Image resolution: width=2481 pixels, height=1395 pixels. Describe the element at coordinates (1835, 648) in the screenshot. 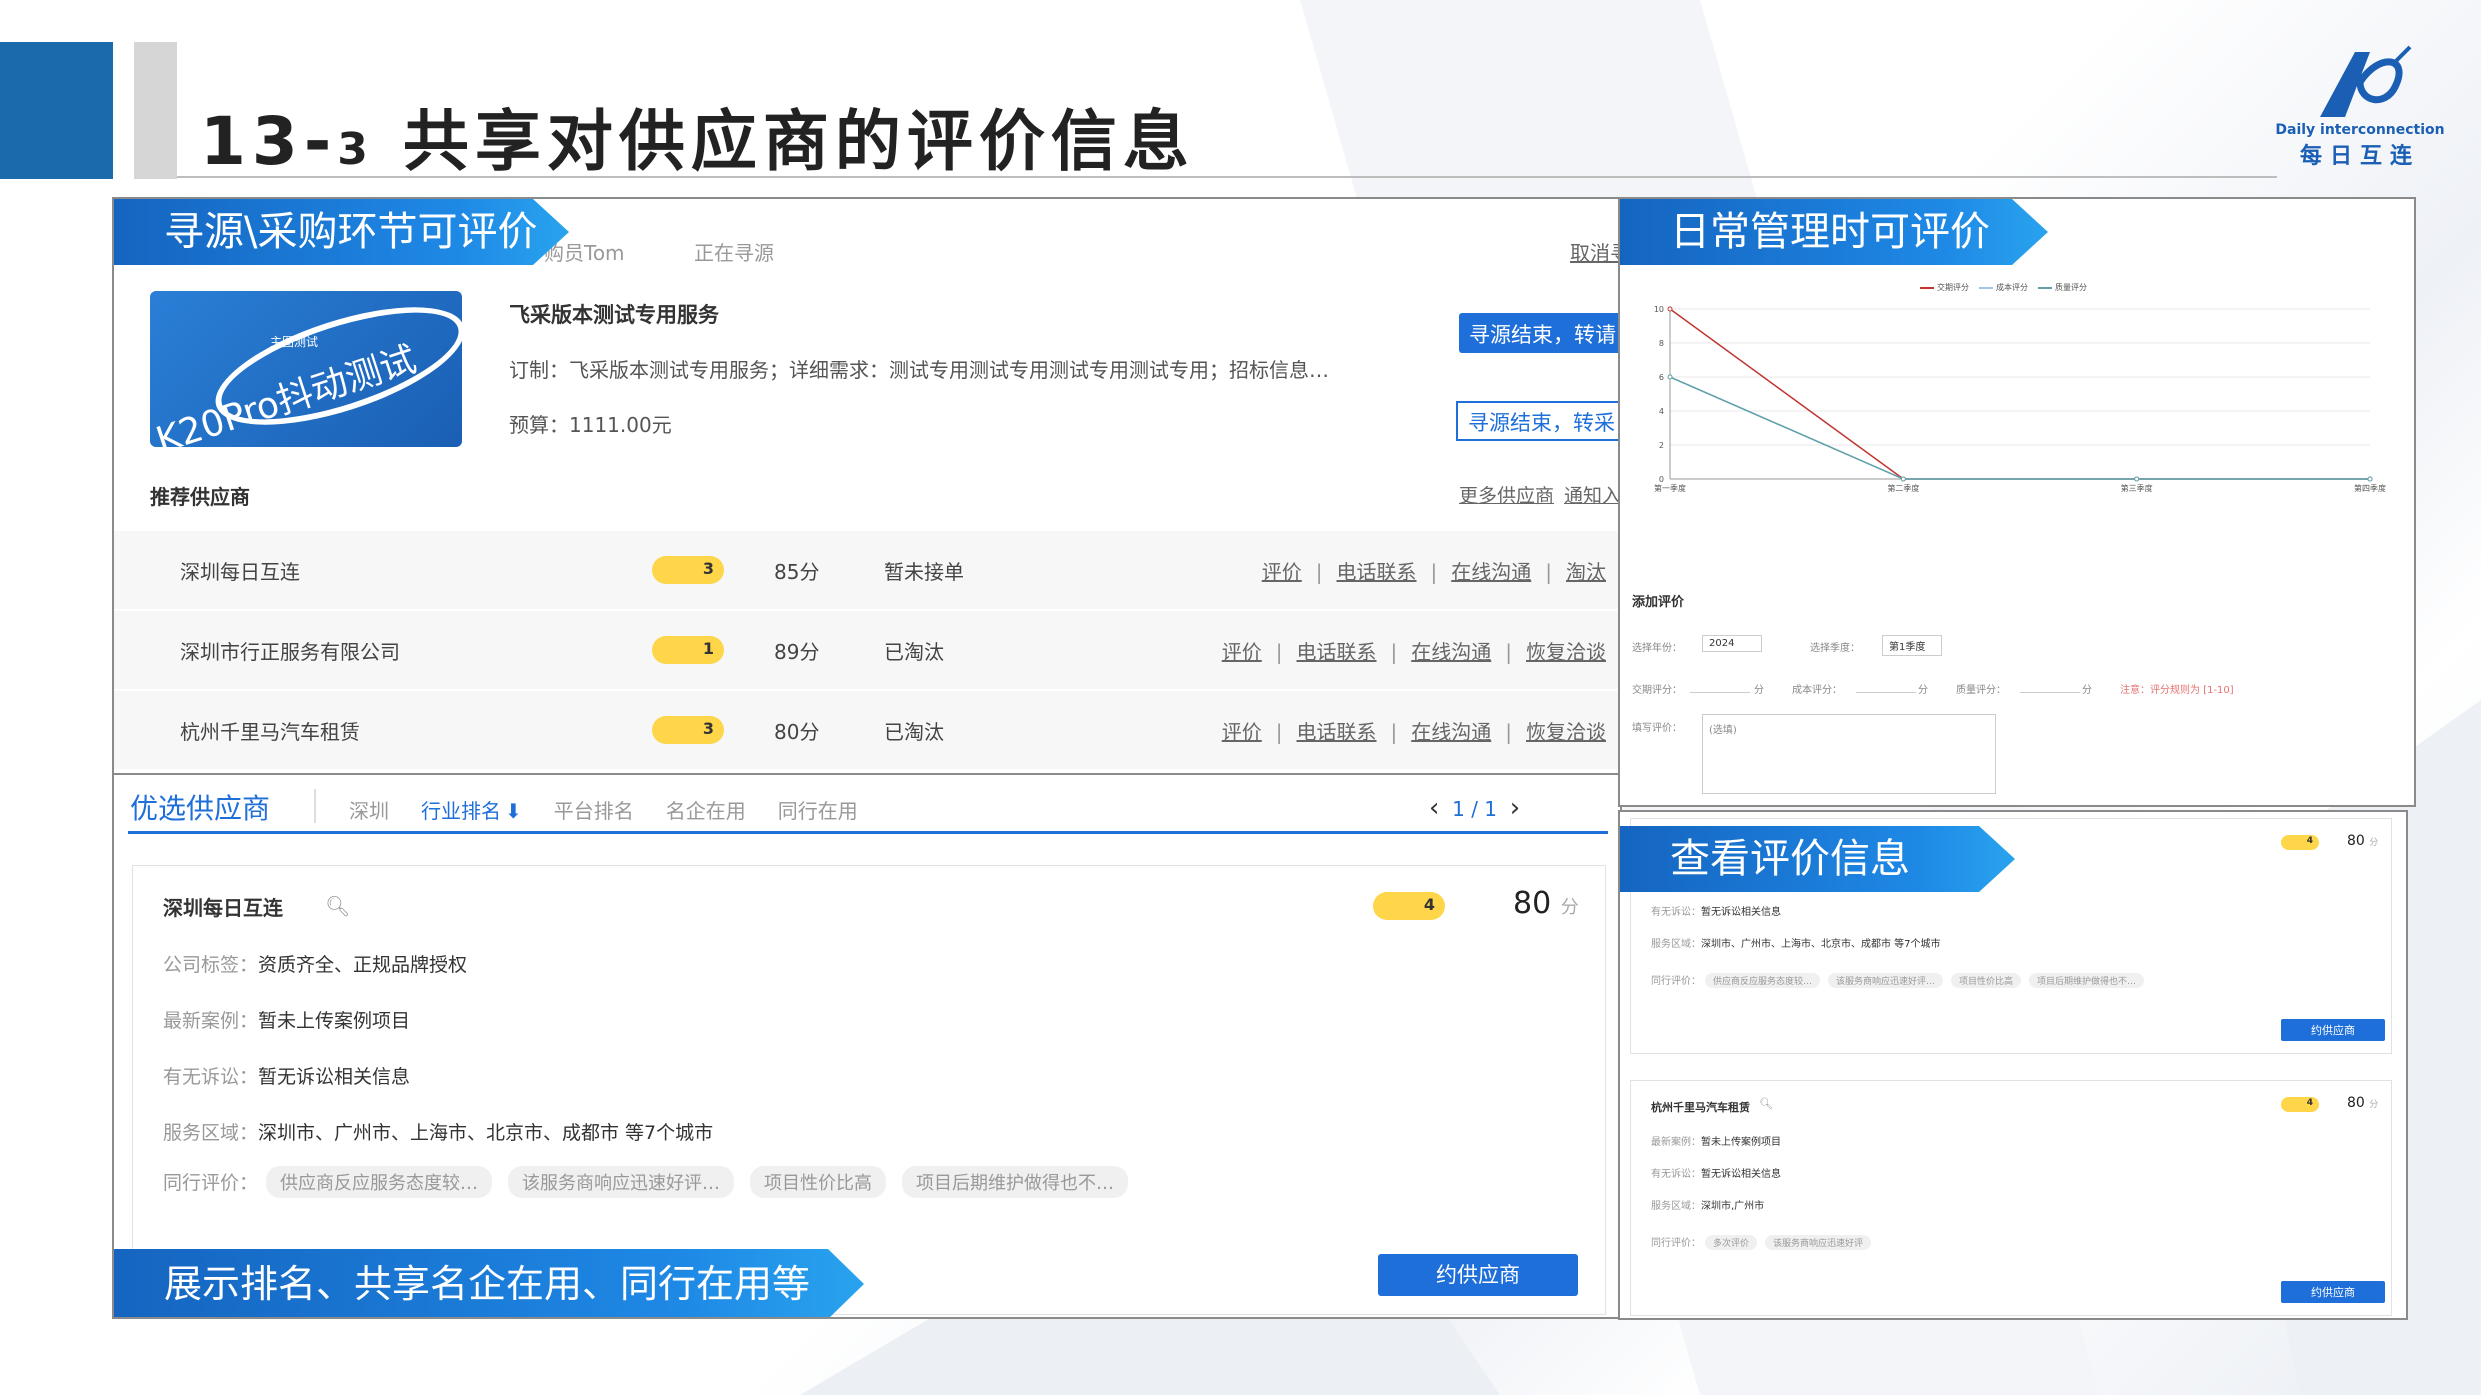

I see `quarter-label: 选择季度：` at that location.